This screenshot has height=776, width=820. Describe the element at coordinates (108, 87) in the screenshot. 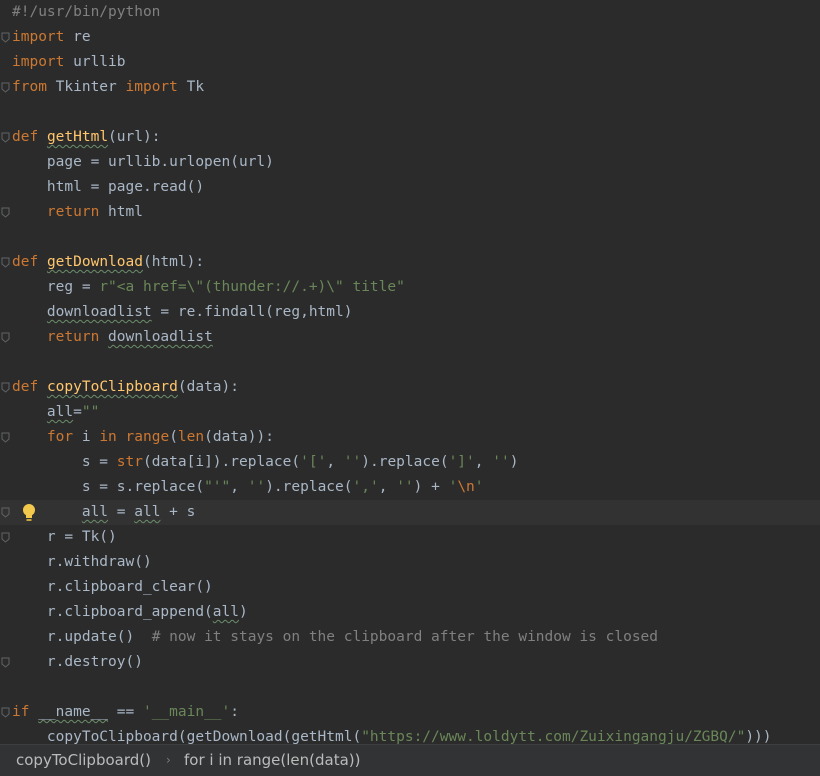

I see `code-line-text: from Tkinter import Tk` at that location.